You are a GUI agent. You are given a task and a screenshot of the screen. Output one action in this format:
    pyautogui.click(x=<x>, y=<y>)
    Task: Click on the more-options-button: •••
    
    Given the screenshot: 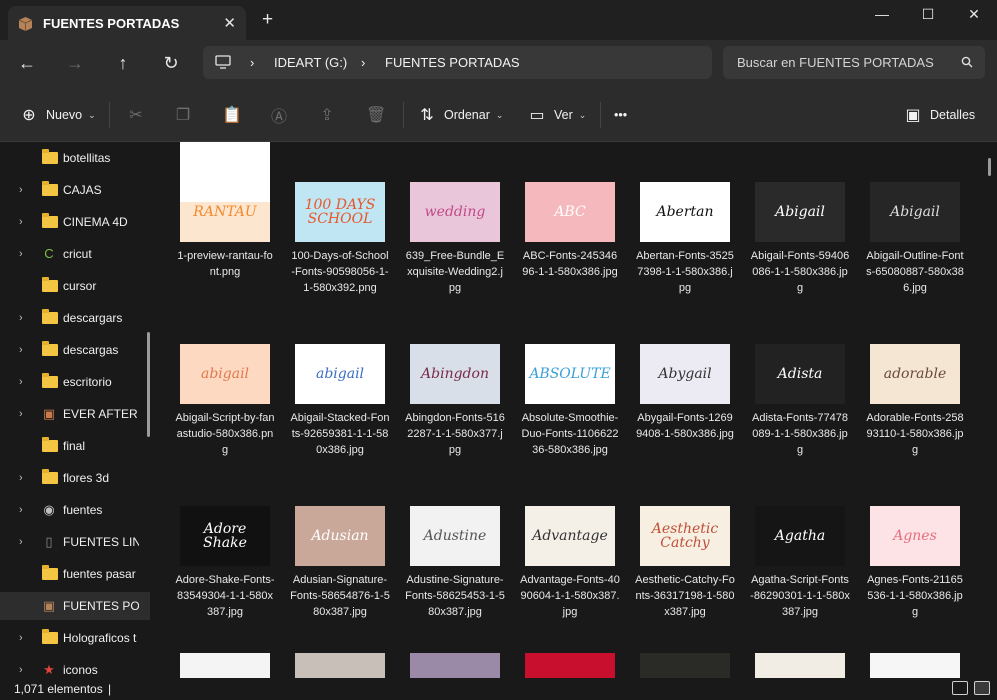 What is the action you would take?
    pyautogui.click(x=620, y=115)
    